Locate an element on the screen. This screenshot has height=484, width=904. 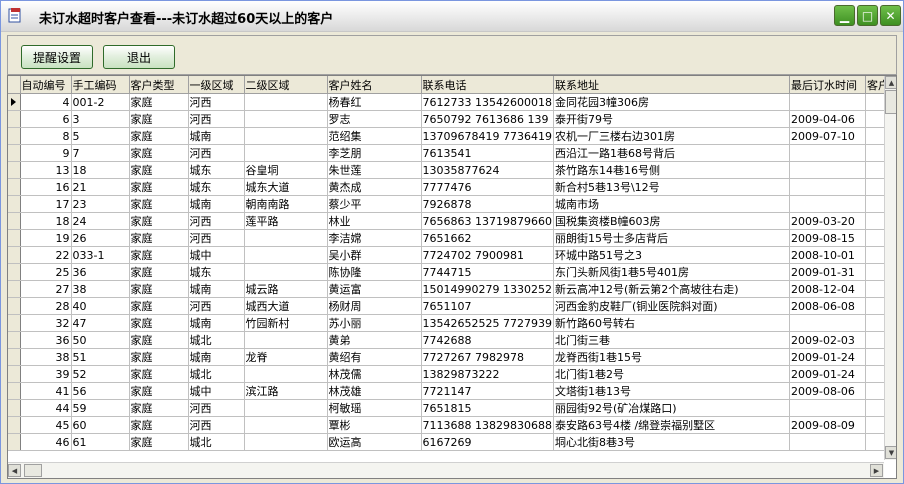
column-header: 客户姓名 is located at coordinates (374, 85).